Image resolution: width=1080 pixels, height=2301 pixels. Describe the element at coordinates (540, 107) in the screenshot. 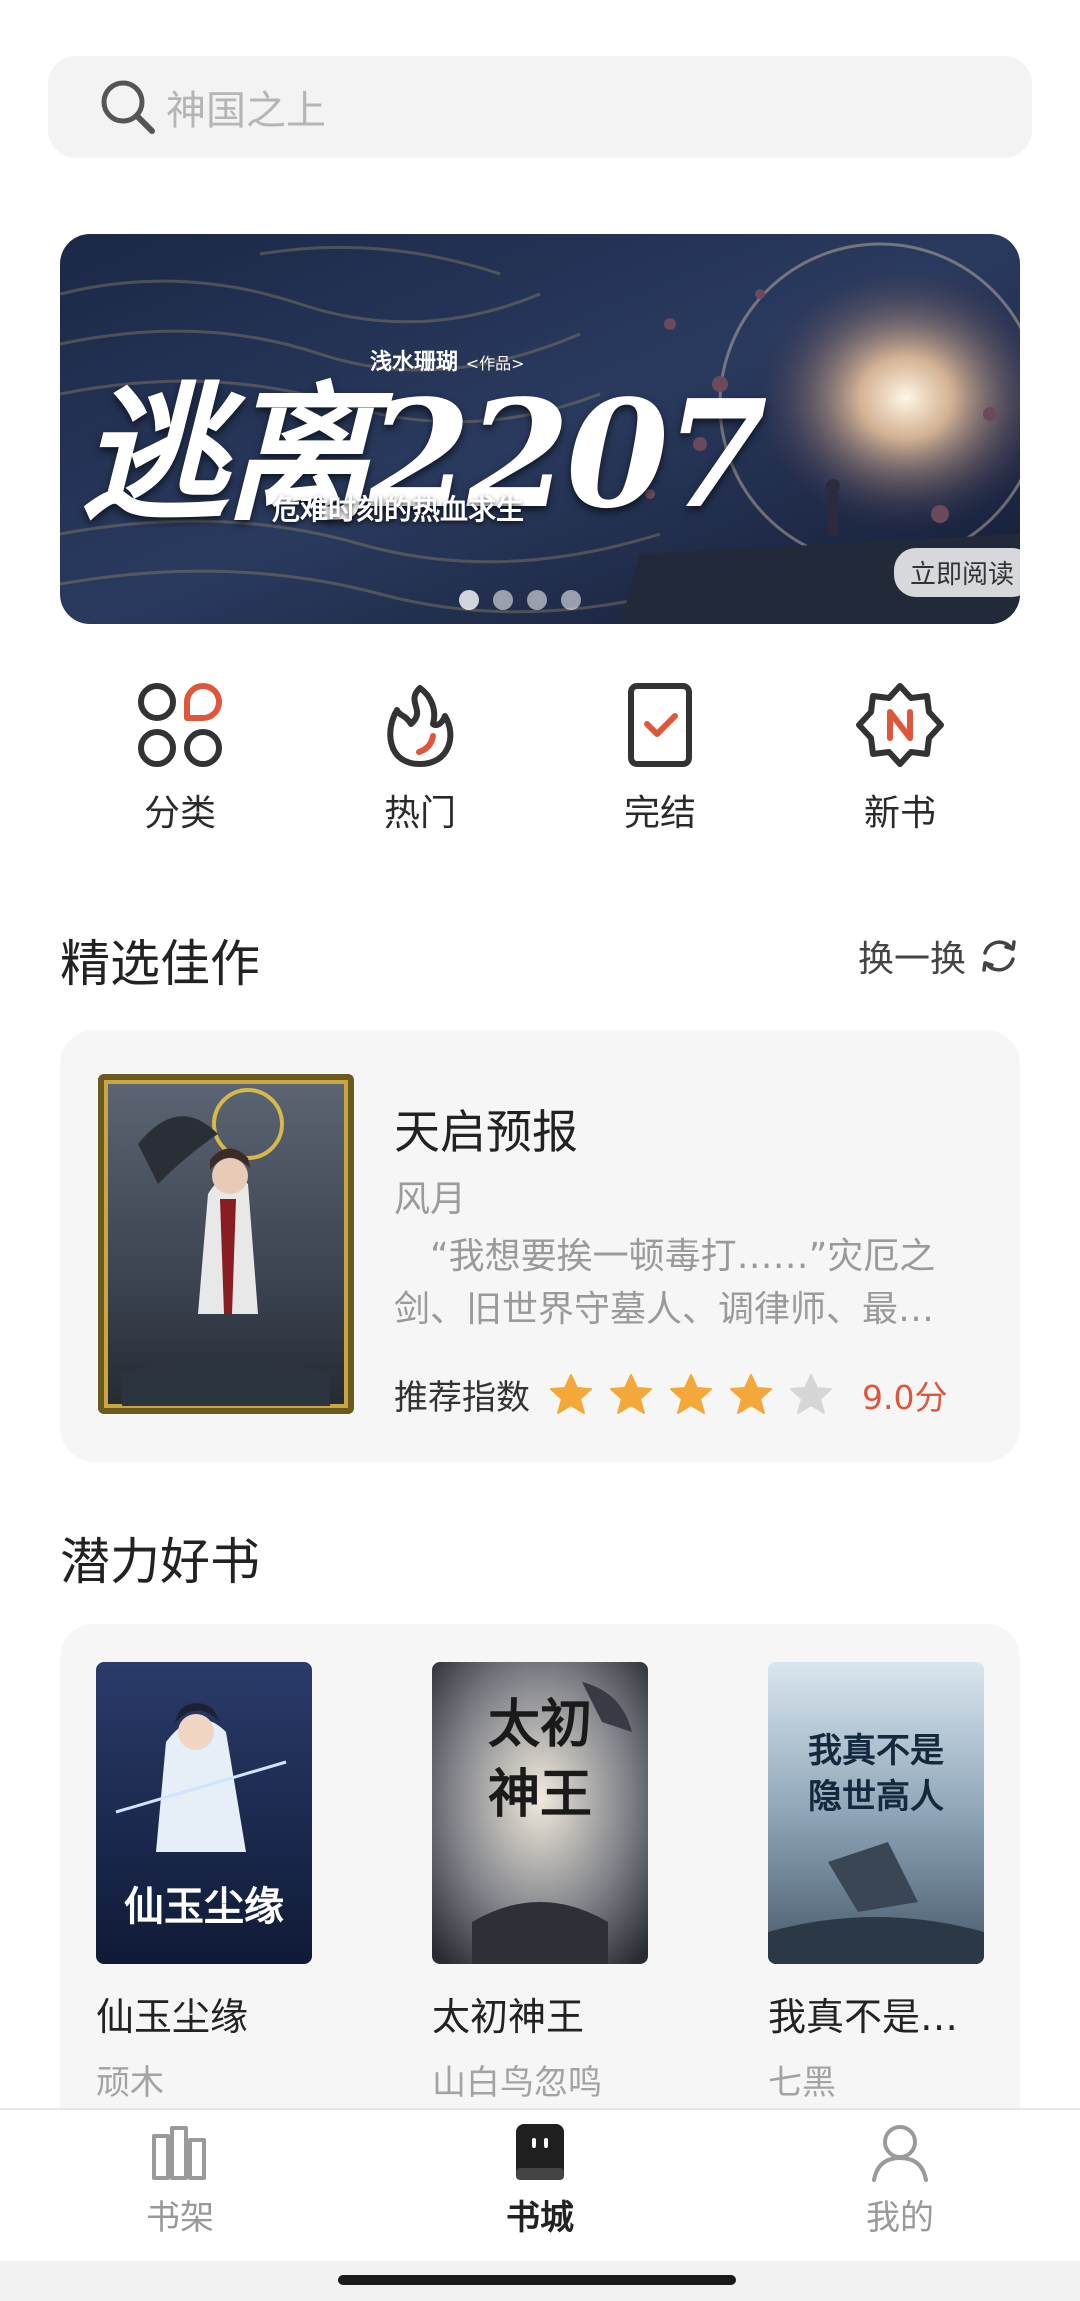

I see `search-bar: 神国之上` at that location.